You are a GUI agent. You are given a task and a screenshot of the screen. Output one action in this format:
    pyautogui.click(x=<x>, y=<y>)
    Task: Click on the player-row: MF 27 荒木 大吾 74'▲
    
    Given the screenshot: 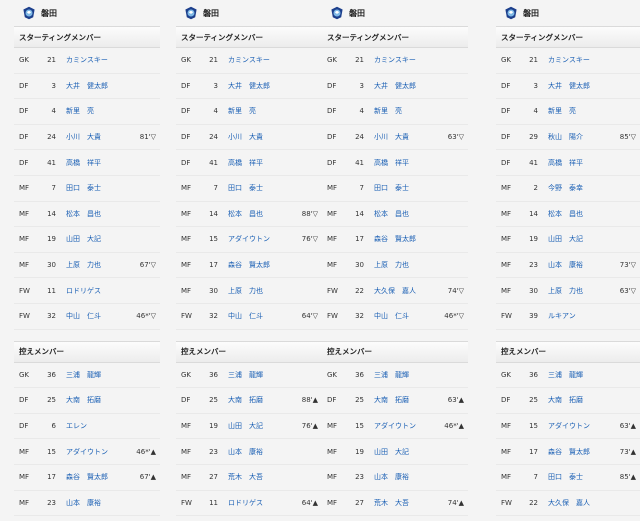 What is the action you would take?
    pyautogui.click(x=395, y=504)
    